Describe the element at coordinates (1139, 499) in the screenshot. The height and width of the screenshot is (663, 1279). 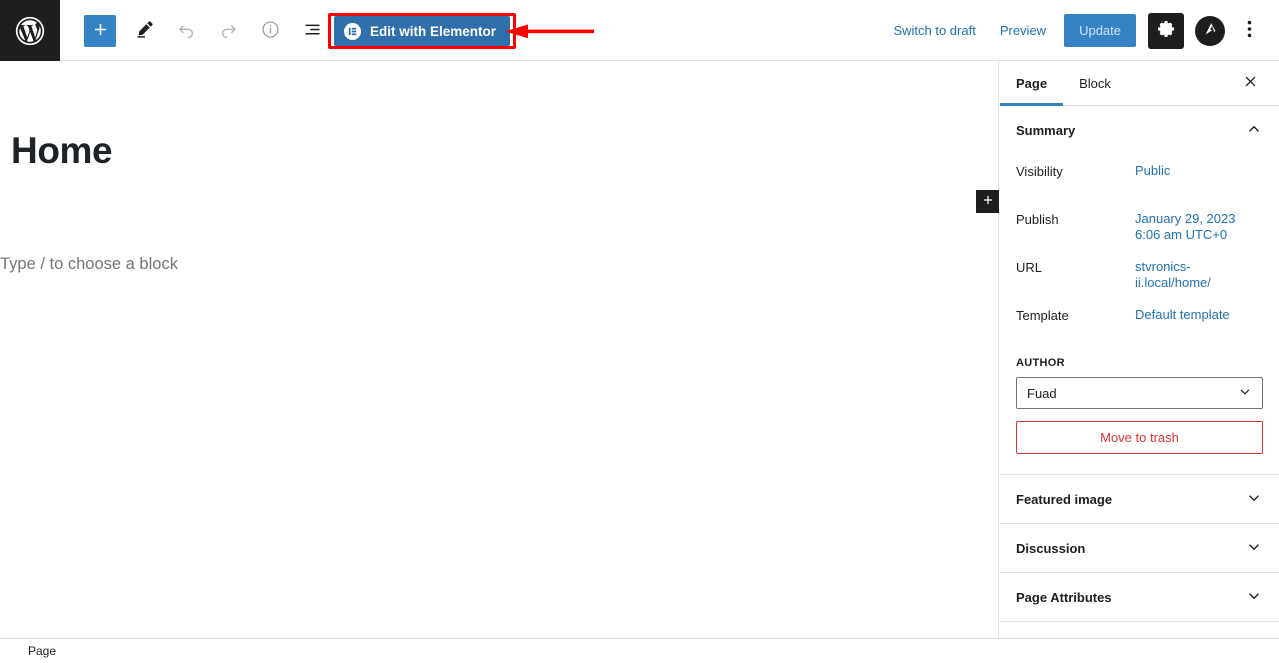
I see `panel-header-featured-image: Featured image` at that location.